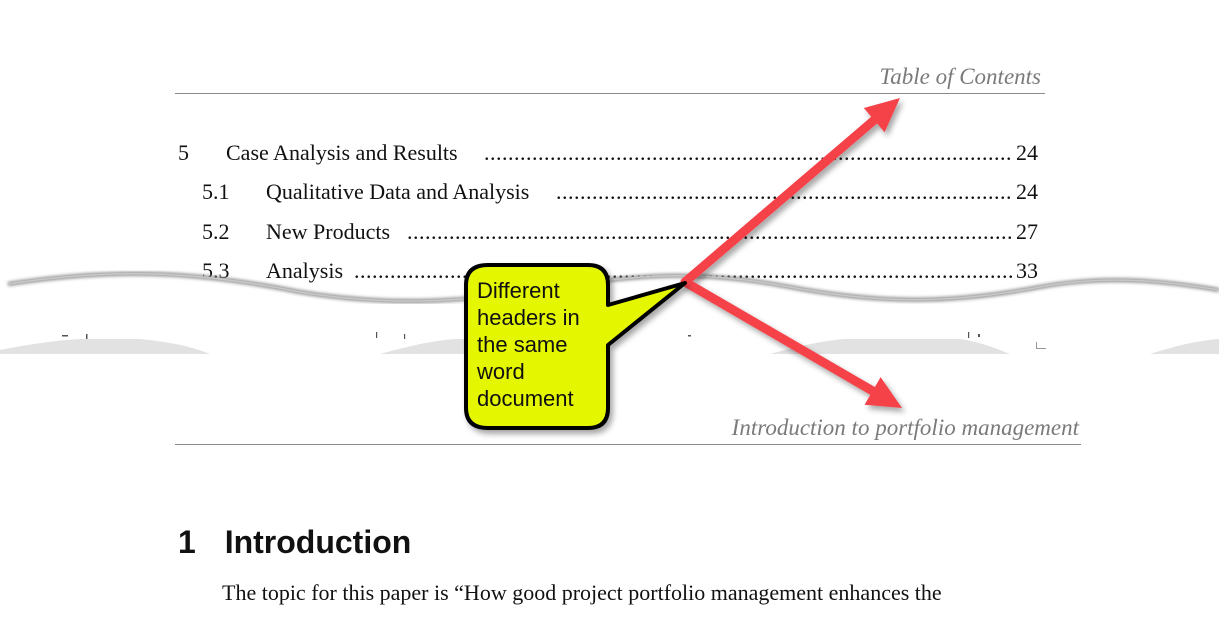 Image resolution: width=1219 pixels, height=632 pixels. I want to click on callout-line: word, so click(501, 371).